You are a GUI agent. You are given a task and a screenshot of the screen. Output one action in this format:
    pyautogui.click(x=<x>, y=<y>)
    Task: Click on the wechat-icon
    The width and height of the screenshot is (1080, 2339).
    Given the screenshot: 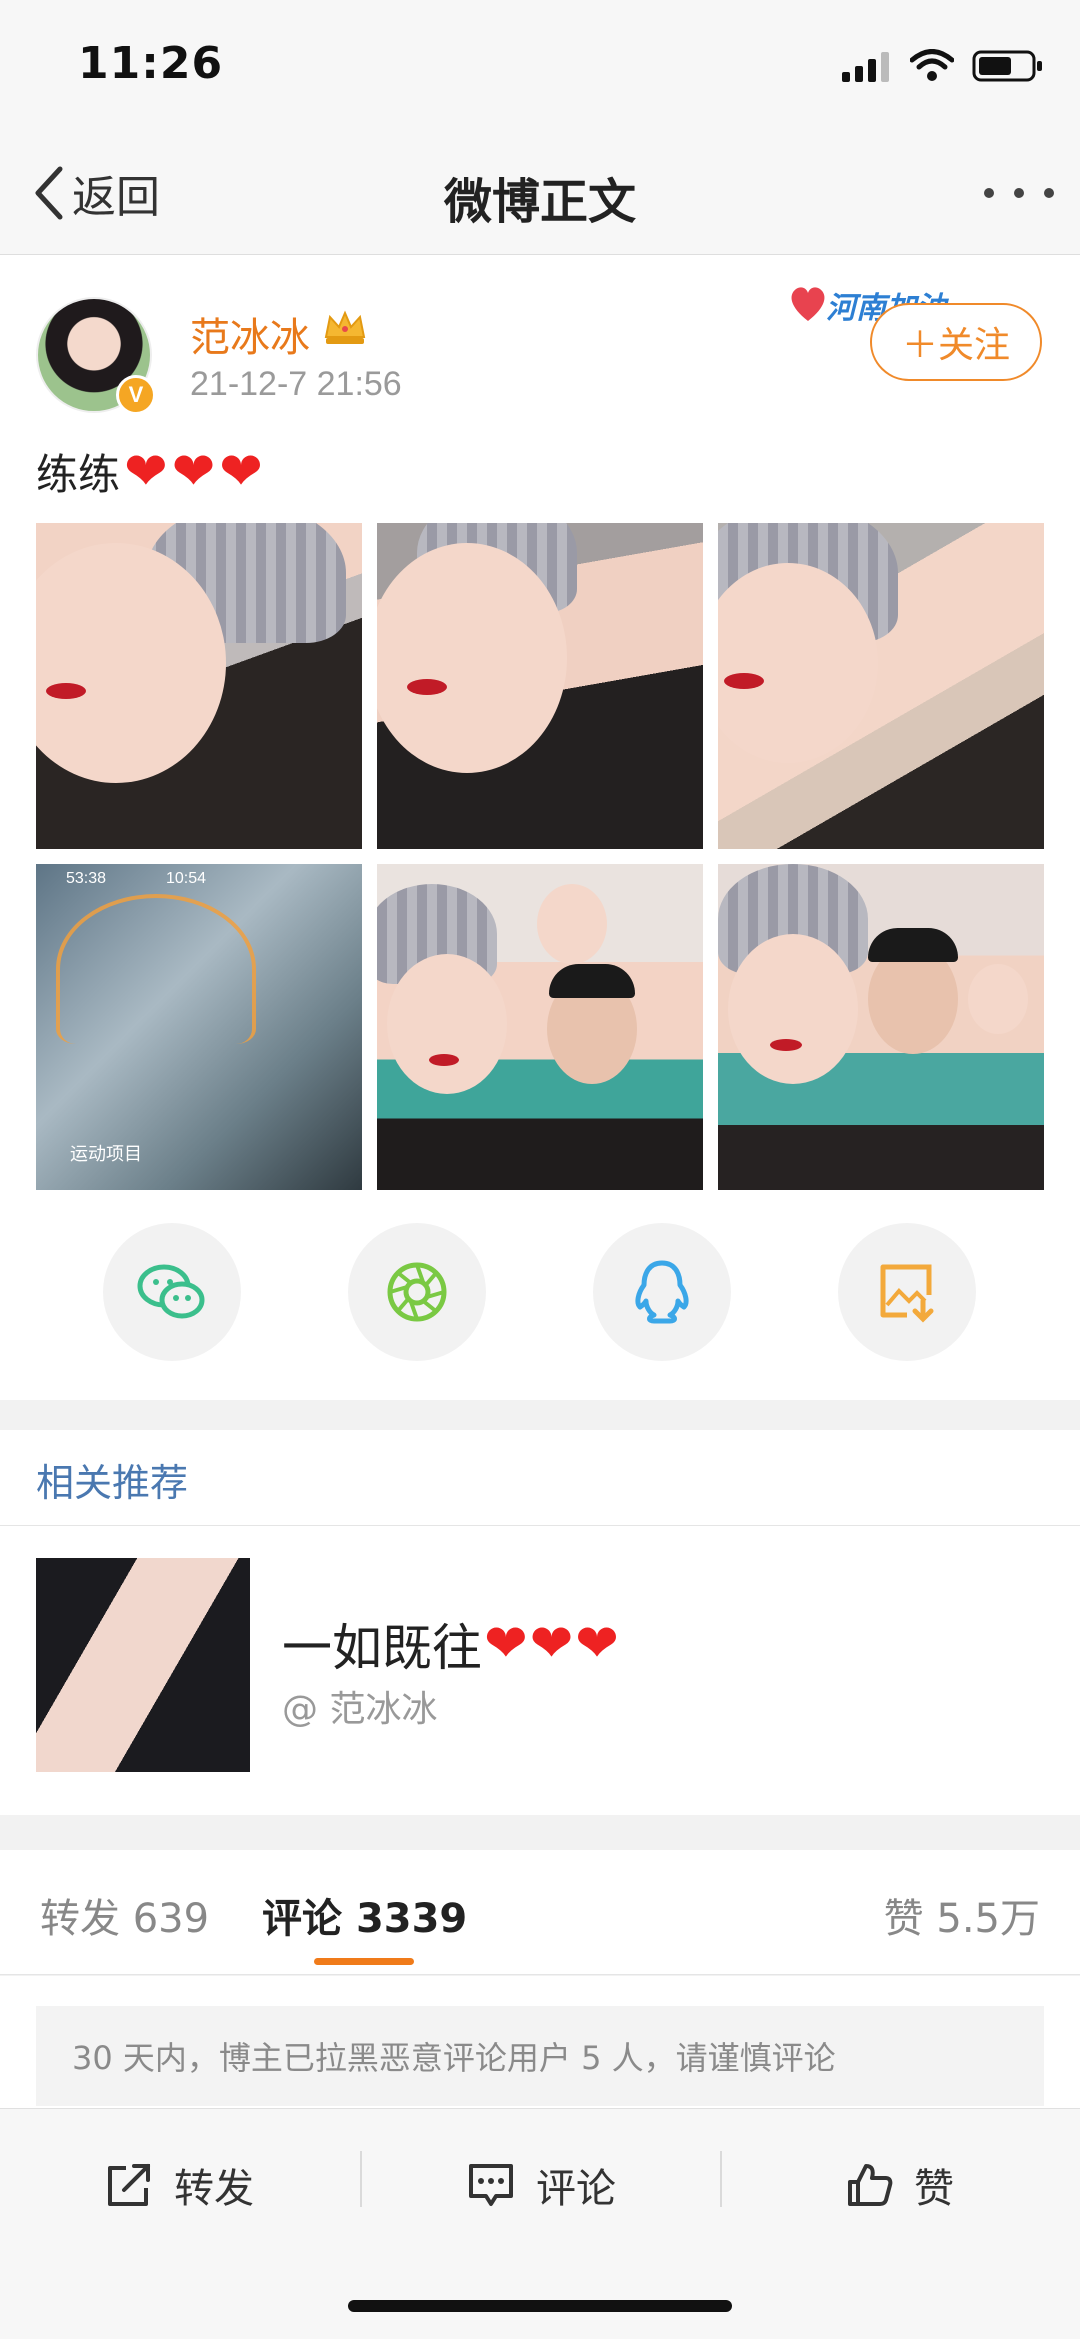 What is the action you would take?
    pyautogui.click(x=171, y=1291)
    